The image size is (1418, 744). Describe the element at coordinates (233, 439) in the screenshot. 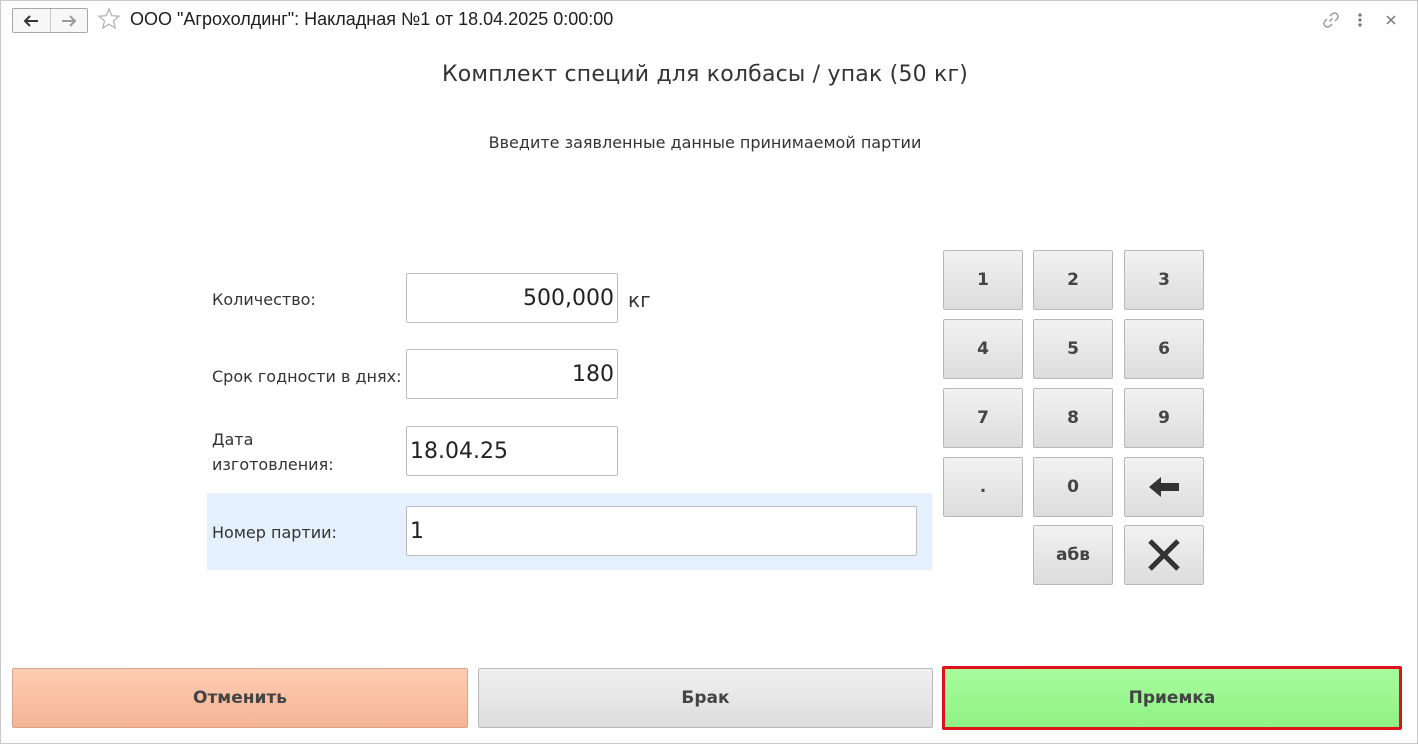

I see `manufacture-date-label-line1: Дата` at that location.